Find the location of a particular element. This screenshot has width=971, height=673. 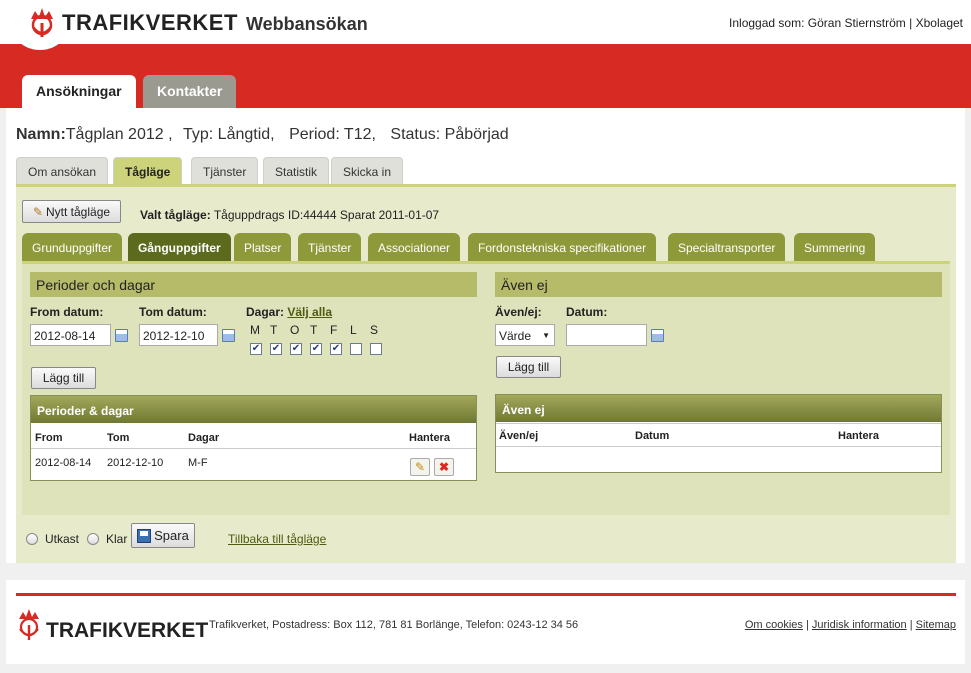

add-period-button: Lägg till is located at coordinates (63, 378).